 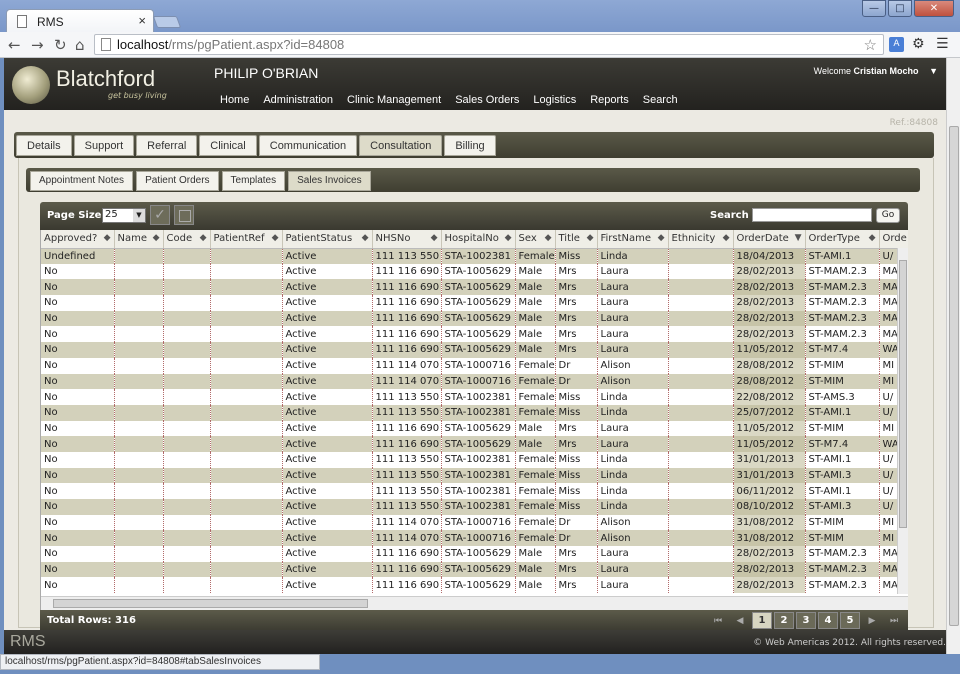 What do you see at coordinates (308, 145) in the screenshot?
I see `tab-communication: Communication` at bounding box center [308, 145].